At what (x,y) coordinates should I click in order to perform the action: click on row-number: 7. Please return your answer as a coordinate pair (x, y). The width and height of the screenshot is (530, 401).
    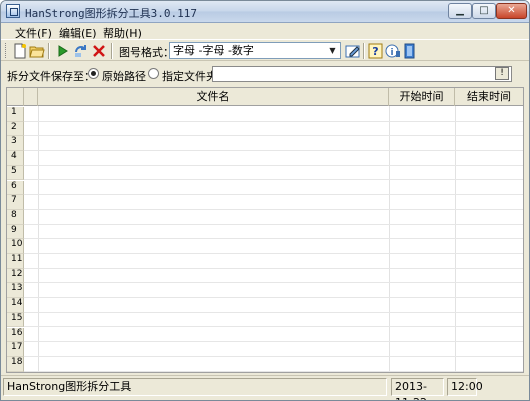
    Looking at the image, I should click on (15, 202).